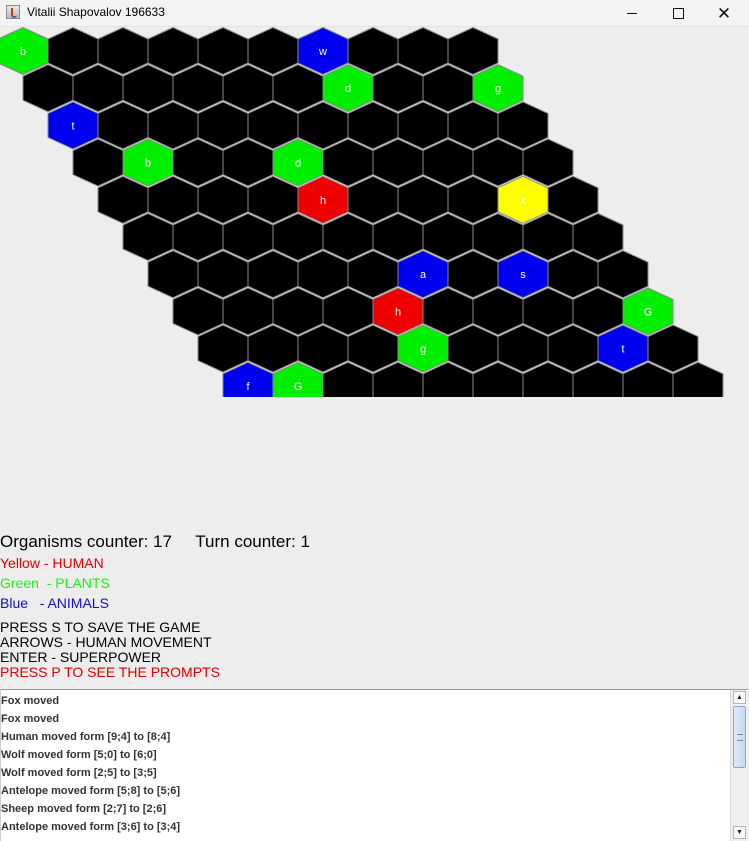 This screenshot has width=749, height=841. What do you see at coordinates (523, 274) in the screenshot?
I see `hex-cell: s` at bounding box center [523, 274].